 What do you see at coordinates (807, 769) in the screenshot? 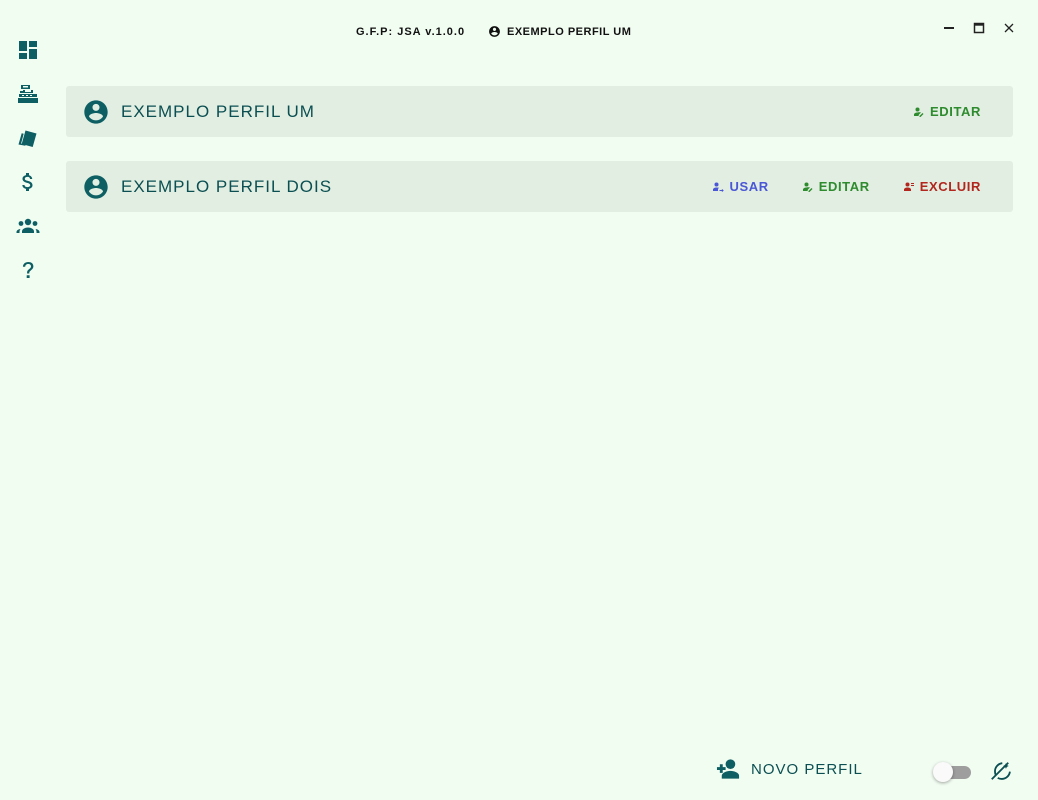
I see `new-profile-label: NOVO PERFIL` at bounding box center [807, 769].